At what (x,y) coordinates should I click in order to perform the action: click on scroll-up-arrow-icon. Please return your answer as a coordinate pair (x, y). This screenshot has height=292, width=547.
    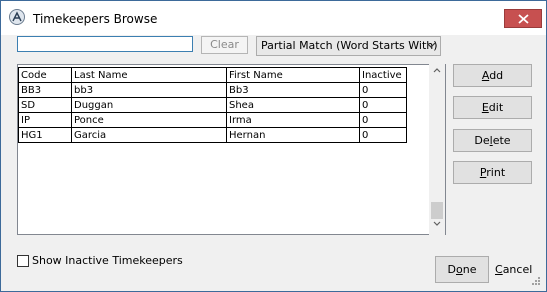
    Looking at the image, I should click on (437, 70).